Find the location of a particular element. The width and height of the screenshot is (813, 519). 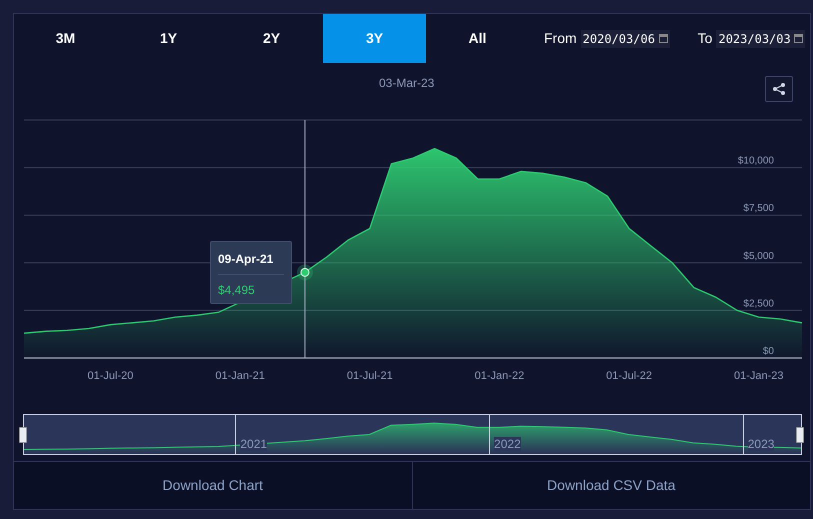

range-tab: 3M is located at coordinates (65, 38).